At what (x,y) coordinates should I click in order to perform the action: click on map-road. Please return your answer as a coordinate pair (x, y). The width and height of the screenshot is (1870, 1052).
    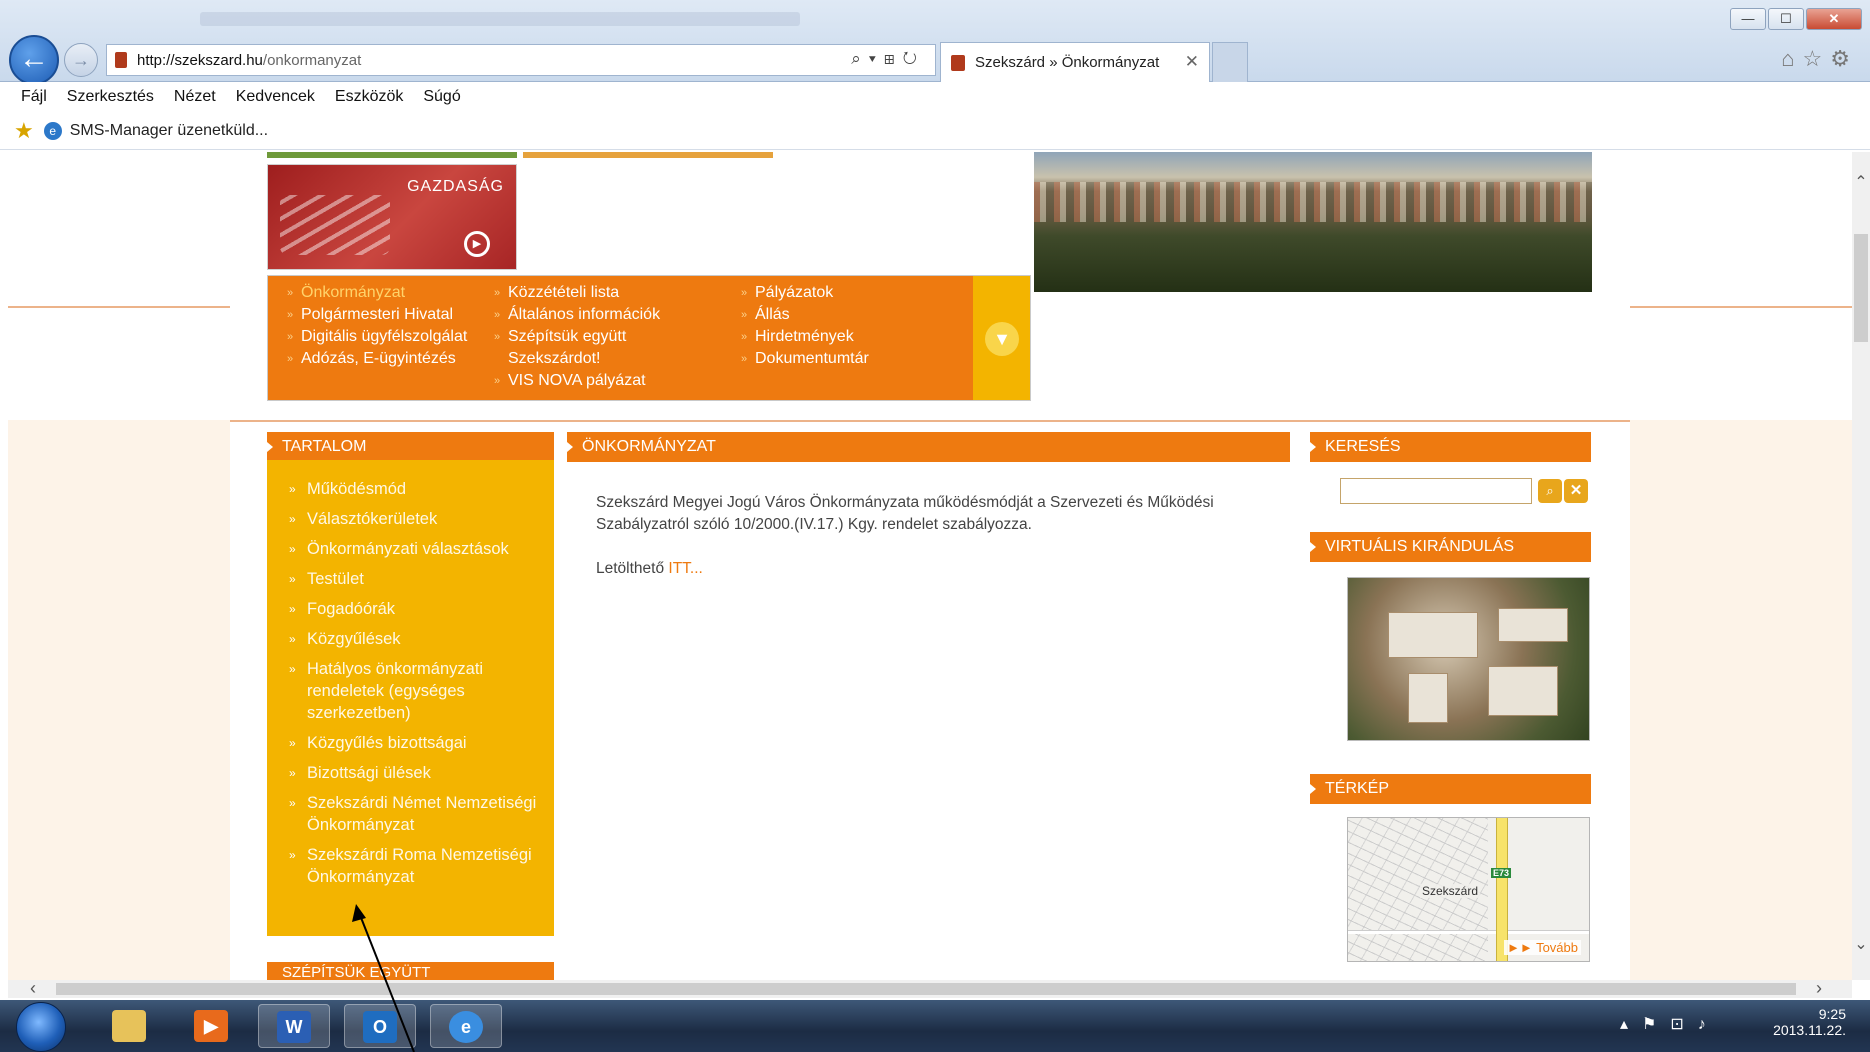
    Looking at the image, I should click on (1468, 932).